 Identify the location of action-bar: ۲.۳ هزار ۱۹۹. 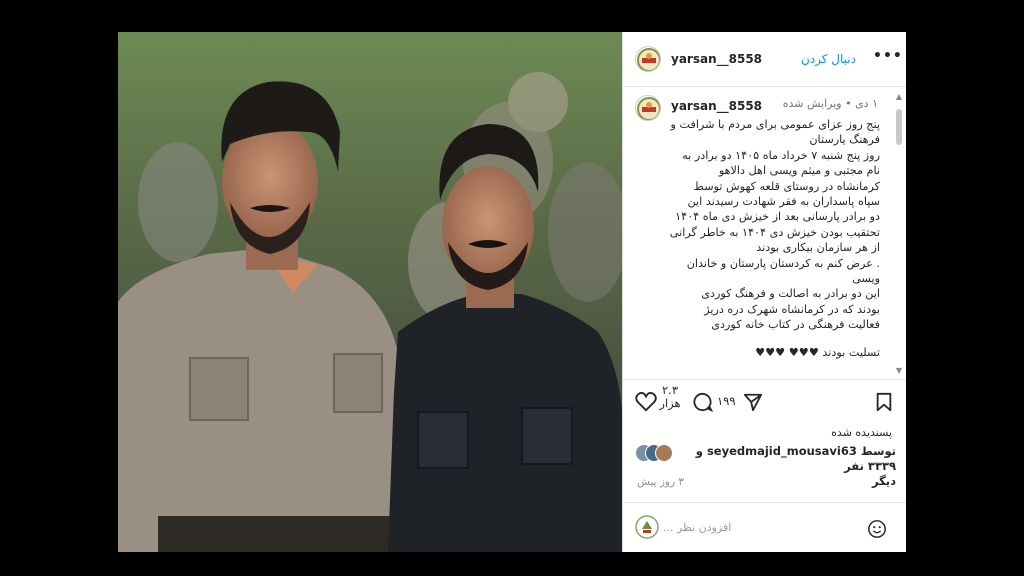
(764, 402).